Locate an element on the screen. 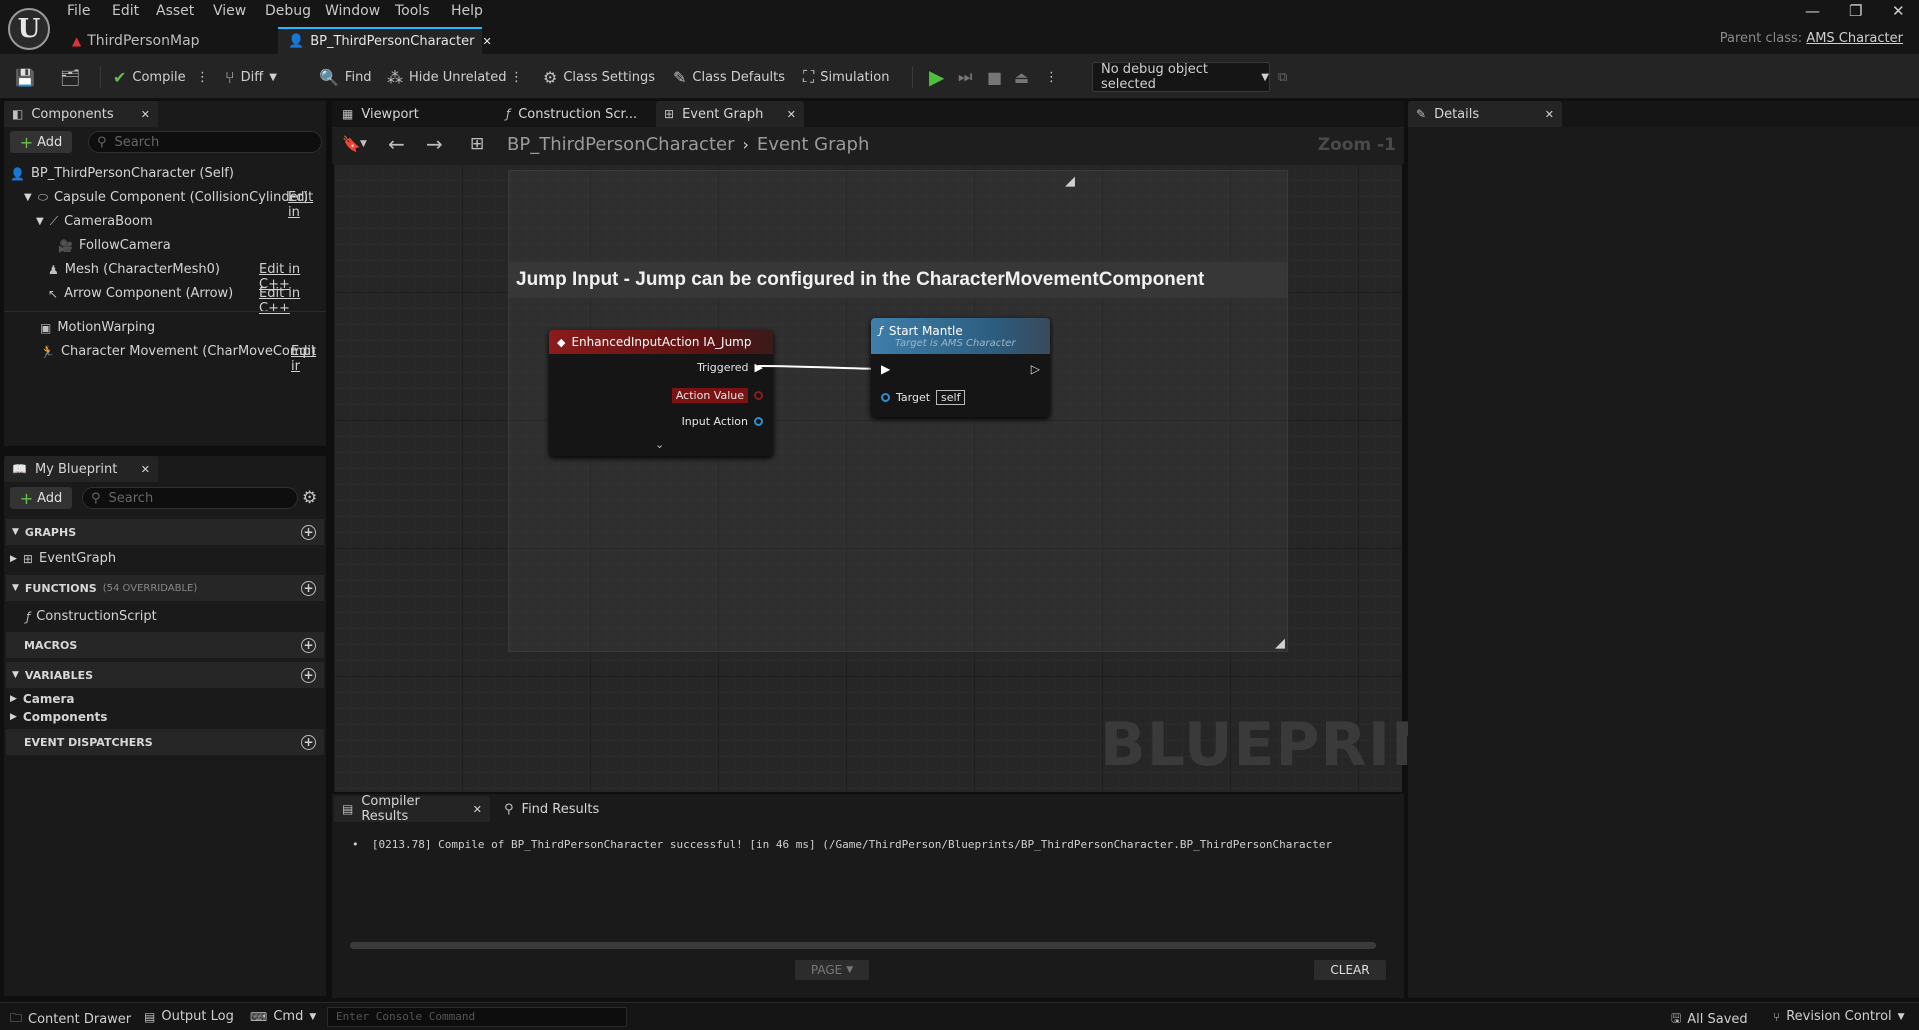 This screenshot has height=1030, width=1919. bookmark-icon: 🔖 is located at coordinates (351, 144).